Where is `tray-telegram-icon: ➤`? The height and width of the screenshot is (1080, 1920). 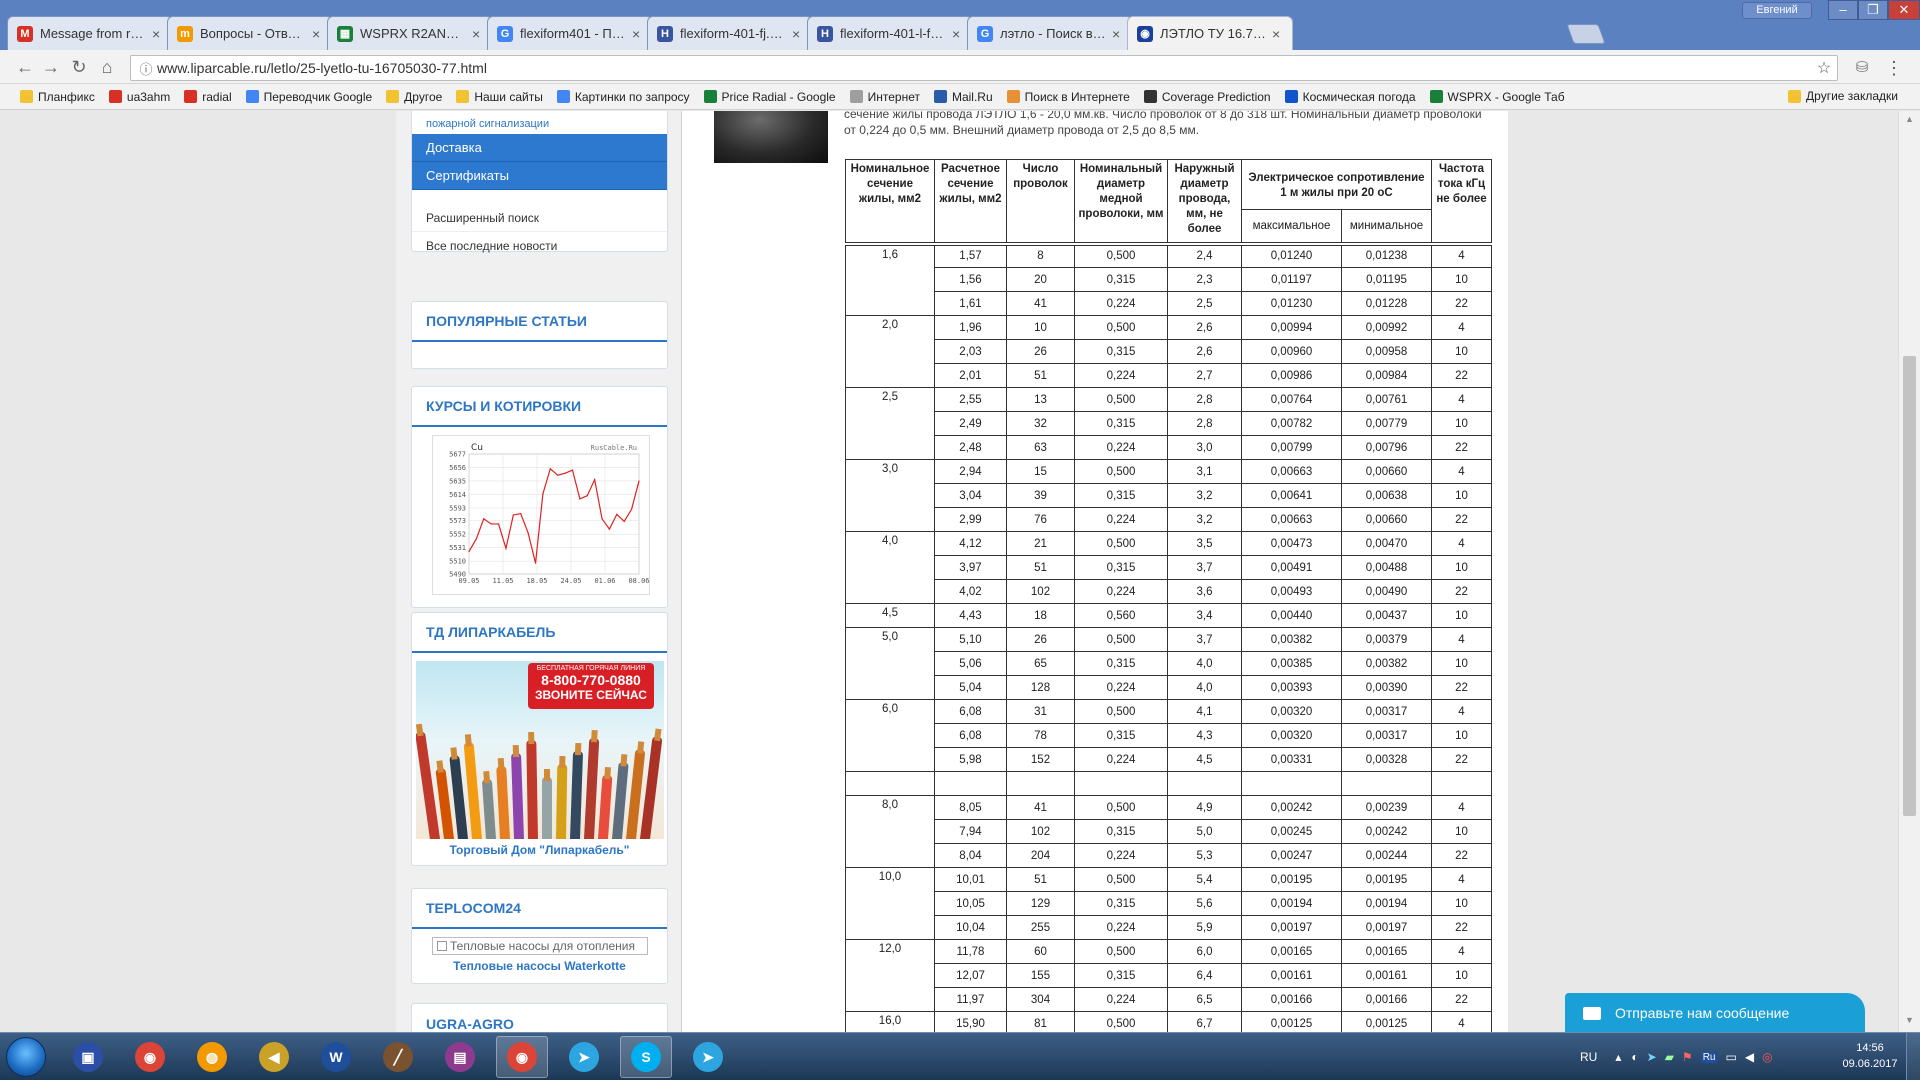 tray-telegram-icon: ➤ is located at coordinates (1652, 1057).